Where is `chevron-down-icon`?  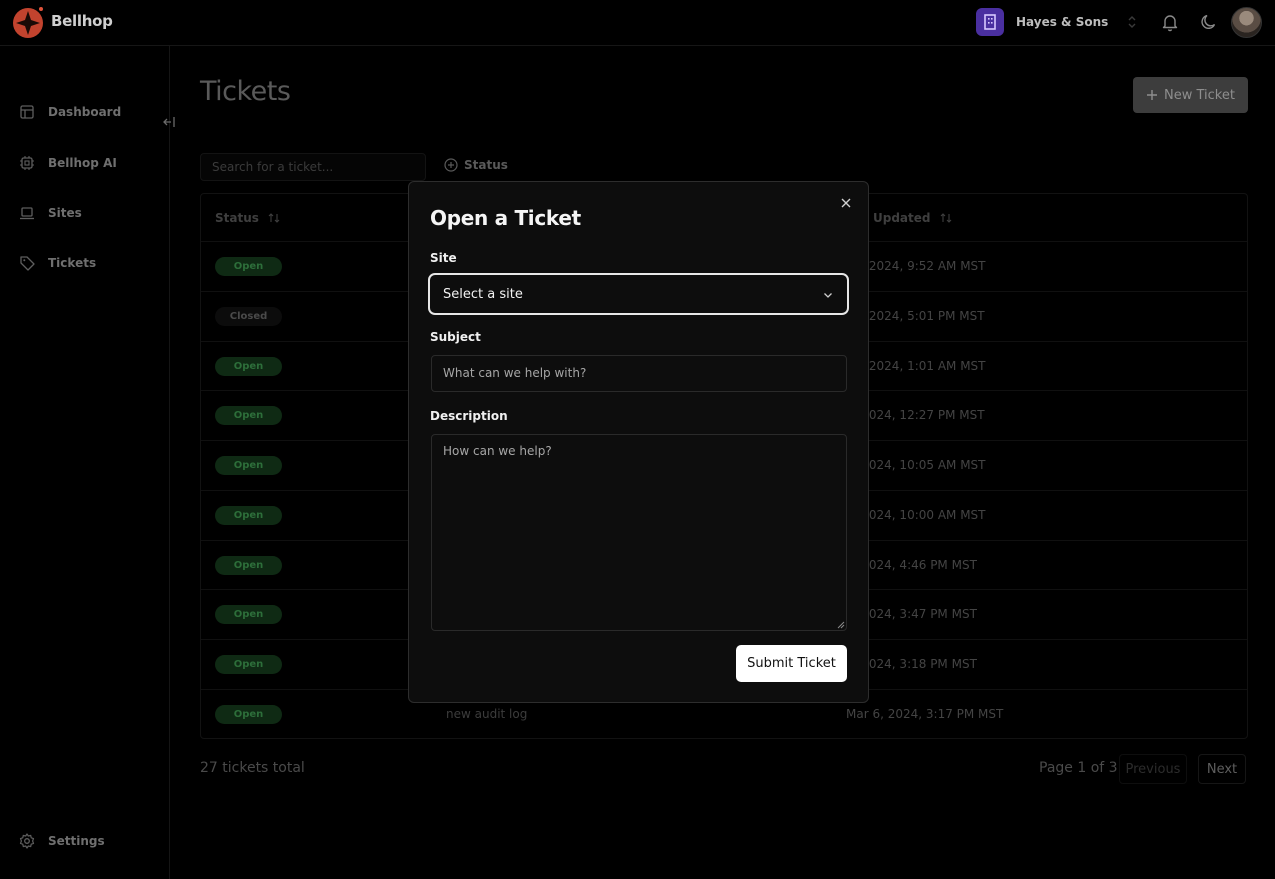 chevron-down-icon is located at coordinates (828, 295).